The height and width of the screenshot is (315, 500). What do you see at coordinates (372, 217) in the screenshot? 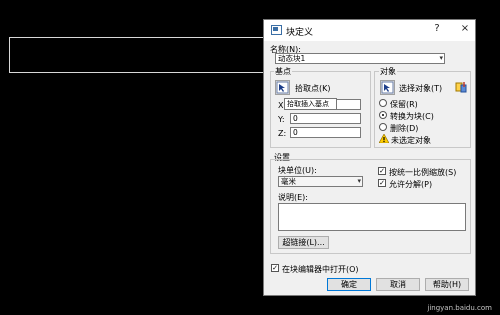
I see `description-textarea` at bounding box center [372, 217].